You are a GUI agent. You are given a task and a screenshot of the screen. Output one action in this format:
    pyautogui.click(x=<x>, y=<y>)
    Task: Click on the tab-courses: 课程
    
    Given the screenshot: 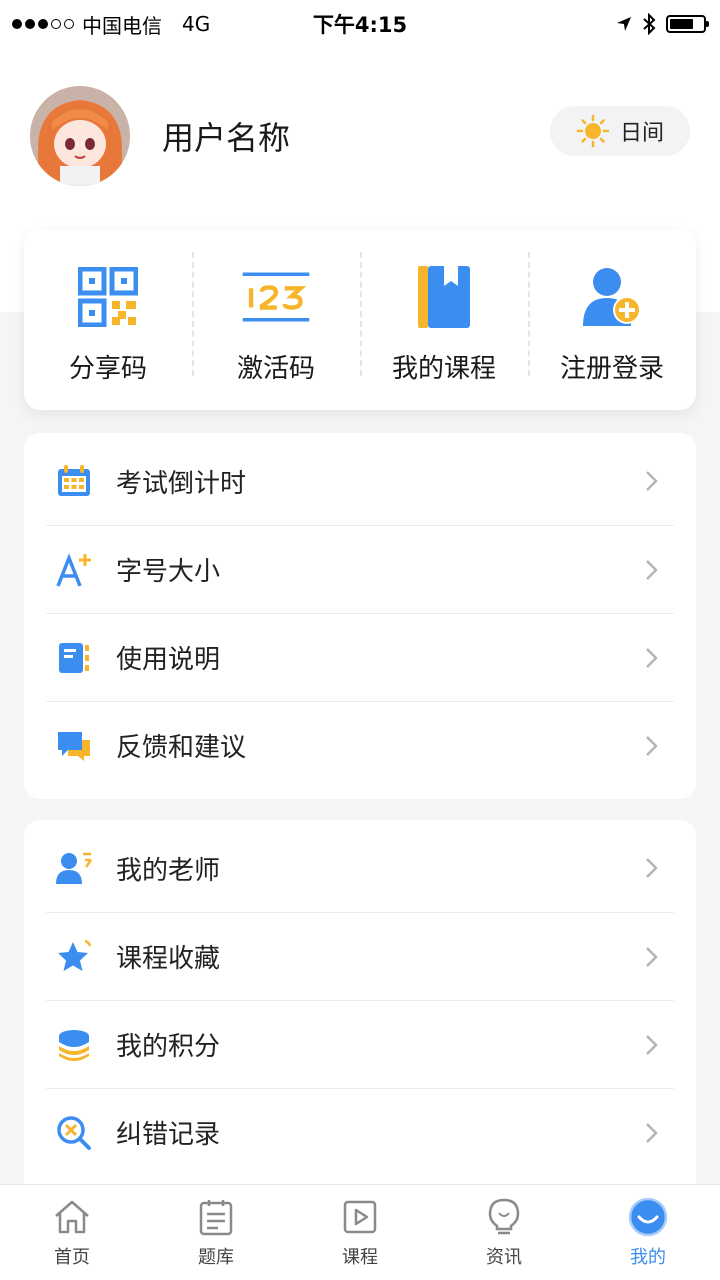 What is the action you would take?
    pyautogui.click(x=360, y=1232)
    